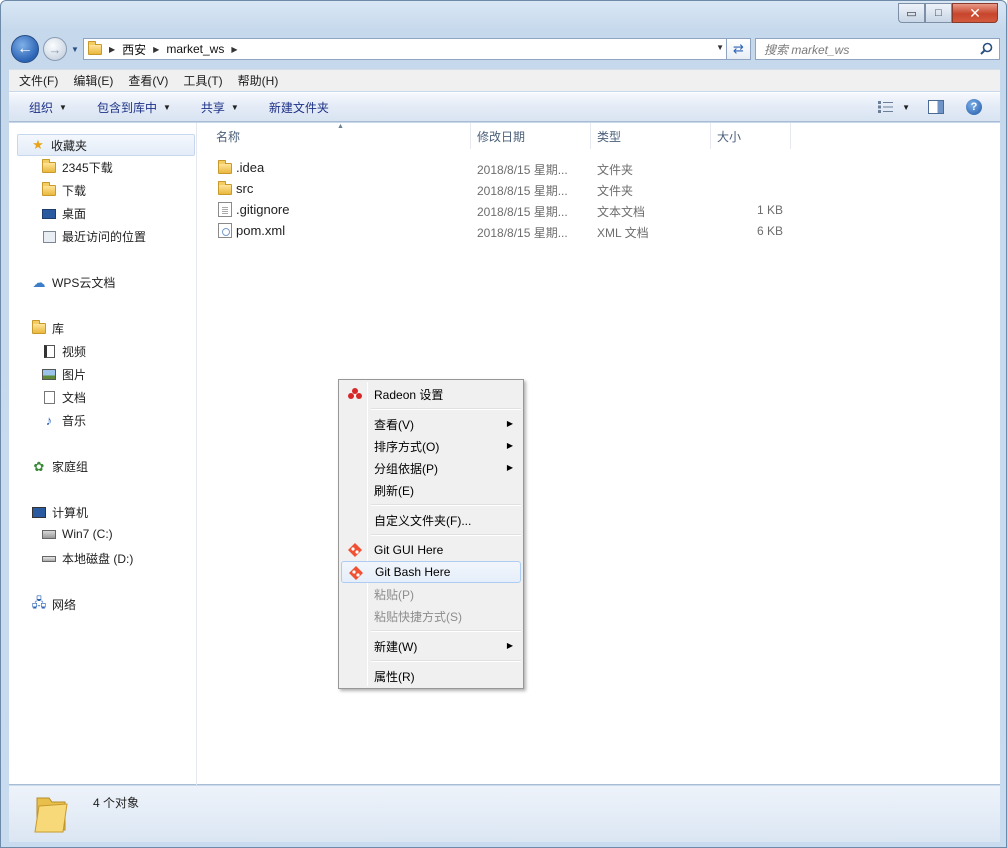 Image resolution: width=1007 pixels, height=848 pixels. What do you see at coordinates (431, 594) in the screenshot?
I see `menu-item-paste: 粘贴(P)` at bounding box center [431, 594].